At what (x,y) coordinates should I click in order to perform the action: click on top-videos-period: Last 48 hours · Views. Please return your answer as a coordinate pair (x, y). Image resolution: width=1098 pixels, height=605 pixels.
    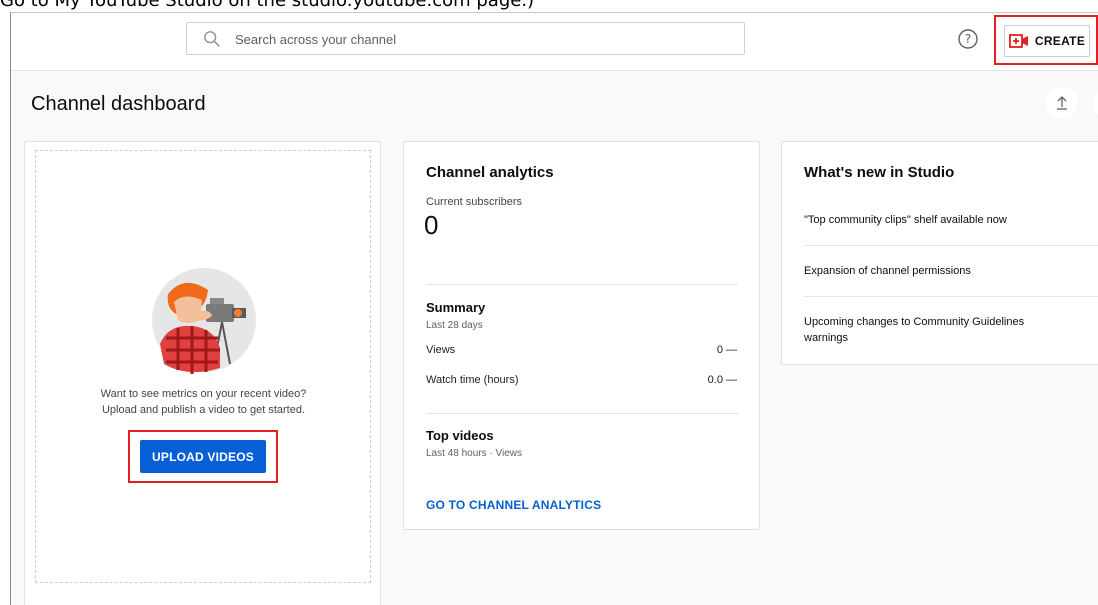
    Looking at the image, I should click on (474, 453).